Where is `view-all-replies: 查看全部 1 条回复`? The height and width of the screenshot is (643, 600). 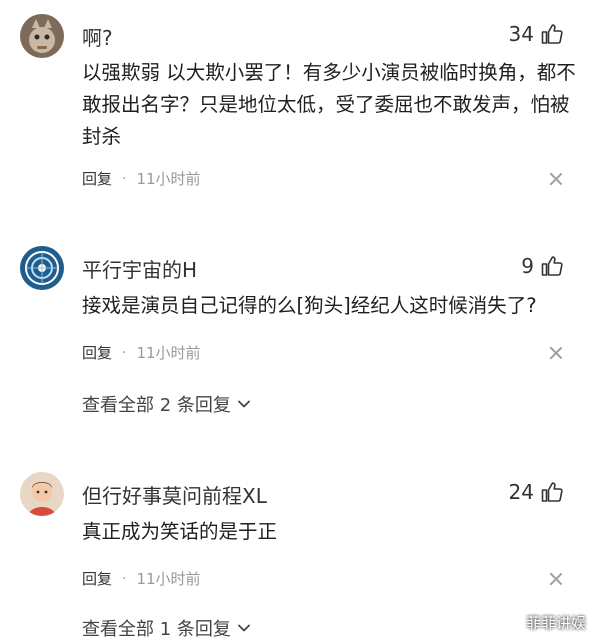 view-all-replies: 查看全部 1 条回复 is located at coordinates (166, 628).